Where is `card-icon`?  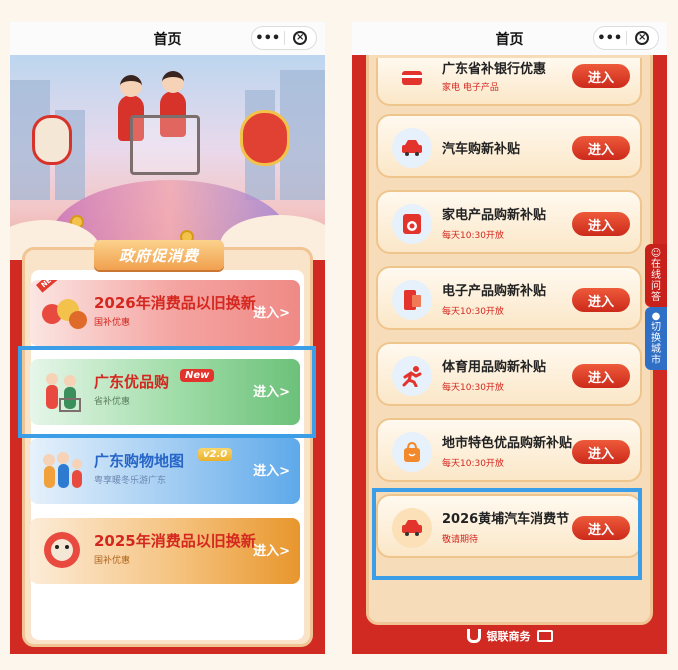 card-icon is located at coordinates (412, 78).